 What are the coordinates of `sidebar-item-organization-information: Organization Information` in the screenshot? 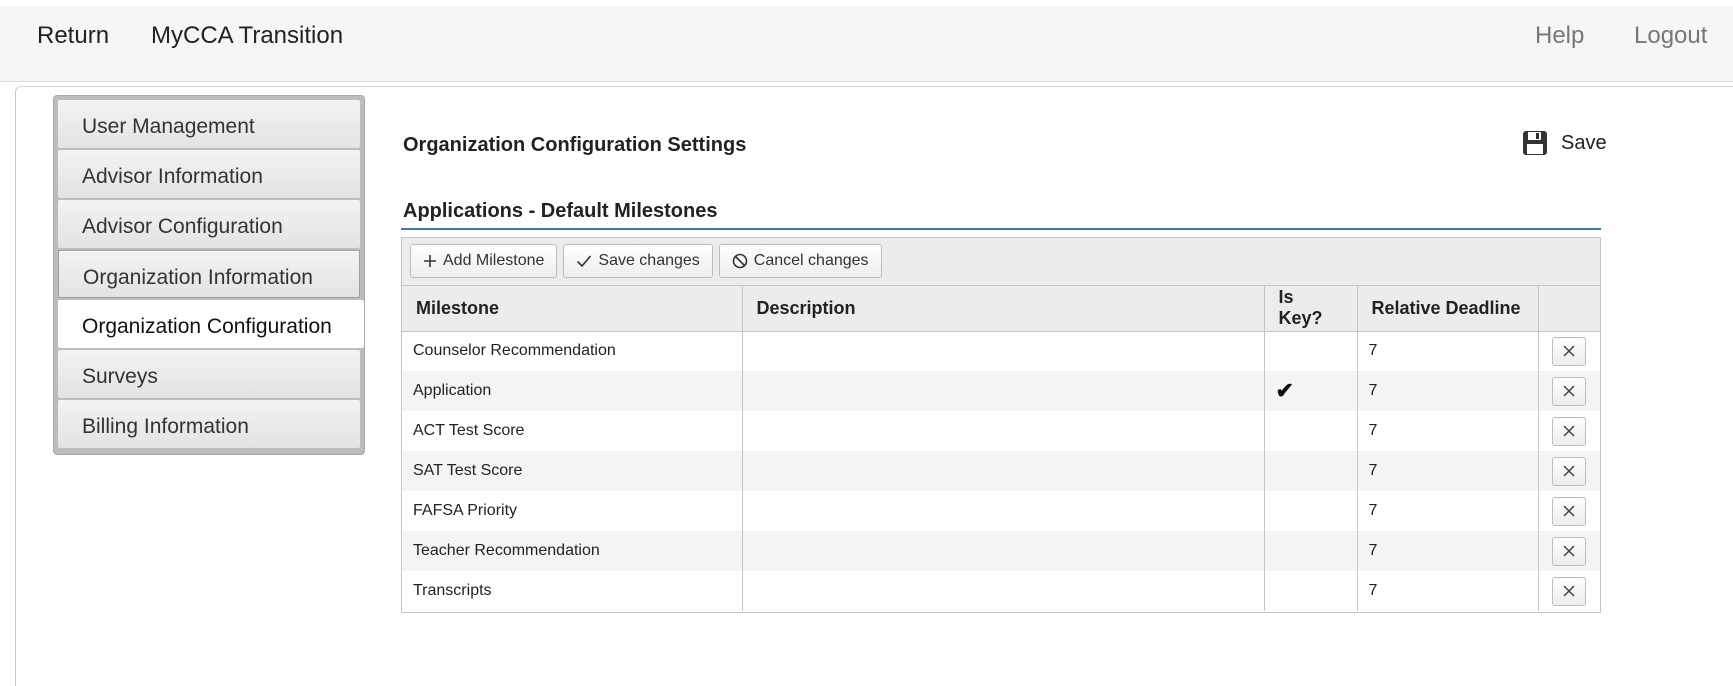 It's located at (209, 274).